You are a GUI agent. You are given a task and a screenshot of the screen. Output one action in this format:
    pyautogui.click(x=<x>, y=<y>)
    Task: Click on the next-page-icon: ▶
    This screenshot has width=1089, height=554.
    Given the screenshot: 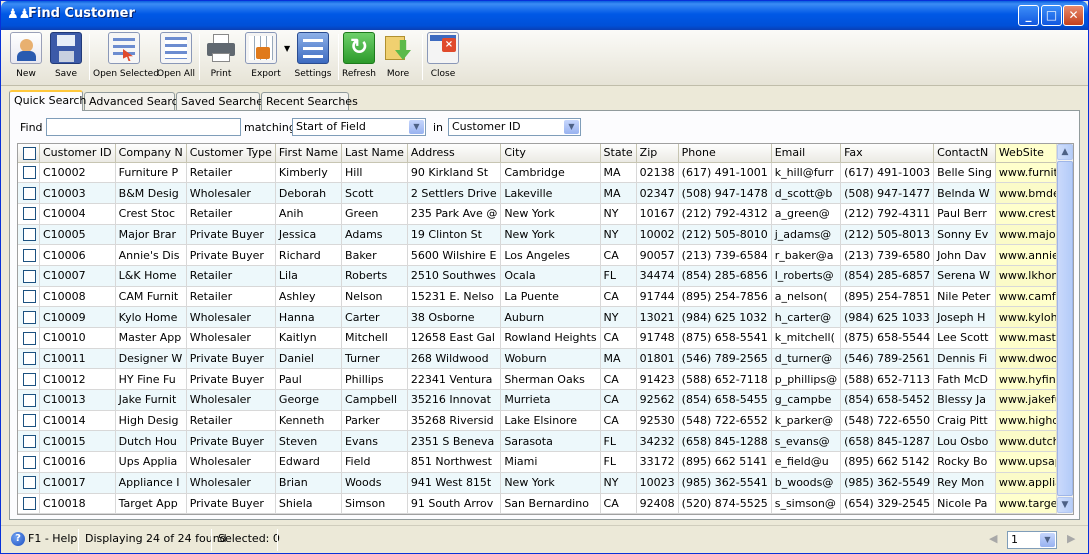 What is the action you would take?
    pyautogui.click(x=1071, y=538)
    